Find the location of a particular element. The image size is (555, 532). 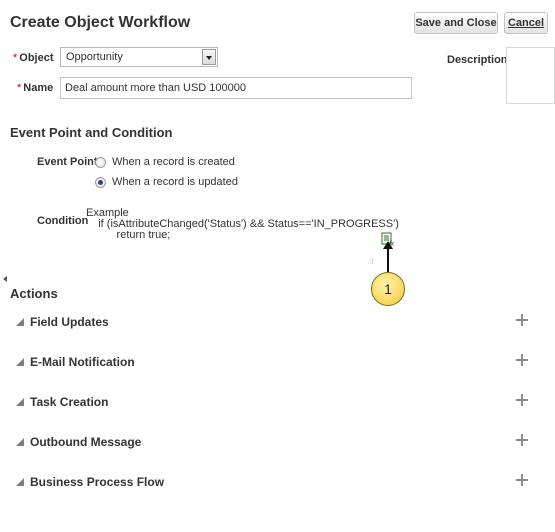

chevron-down-icon is located at coordinates (209, 57).